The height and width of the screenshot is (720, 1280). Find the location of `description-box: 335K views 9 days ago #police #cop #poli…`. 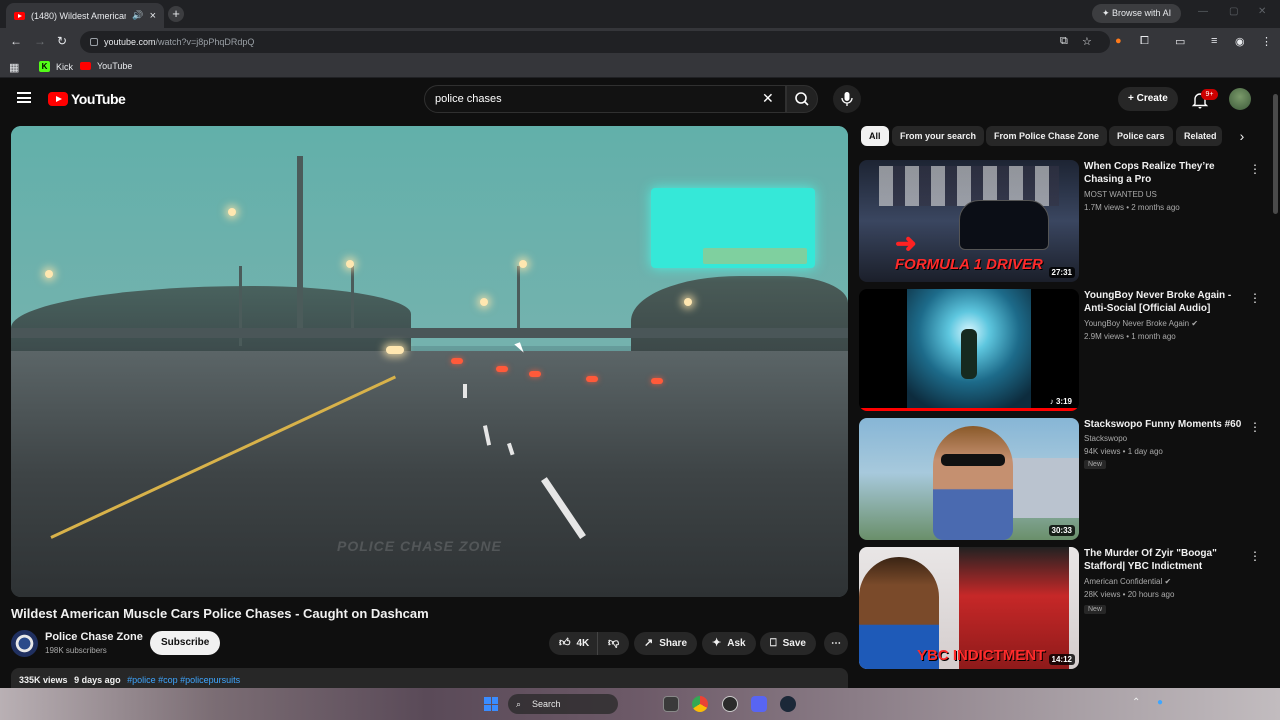

description-box: 335K views 9 days ago #police #cop #poli… is located at coordinates (429, 678).